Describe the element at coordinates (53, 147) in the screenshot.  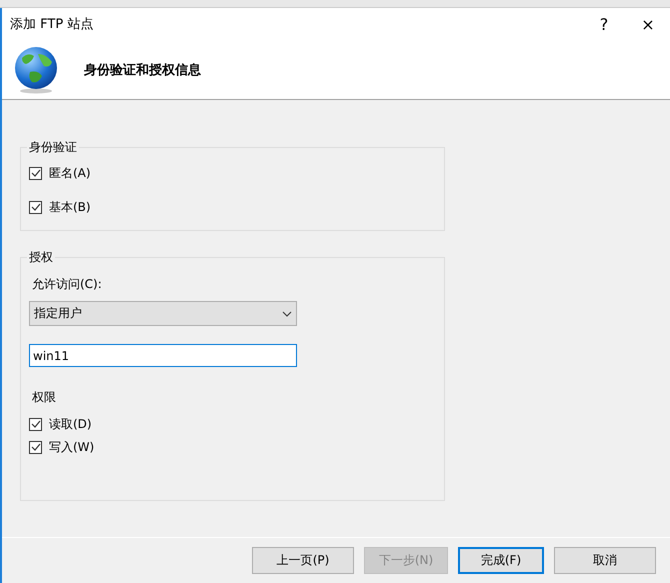
I see `group-title: 身份验证` at that location.